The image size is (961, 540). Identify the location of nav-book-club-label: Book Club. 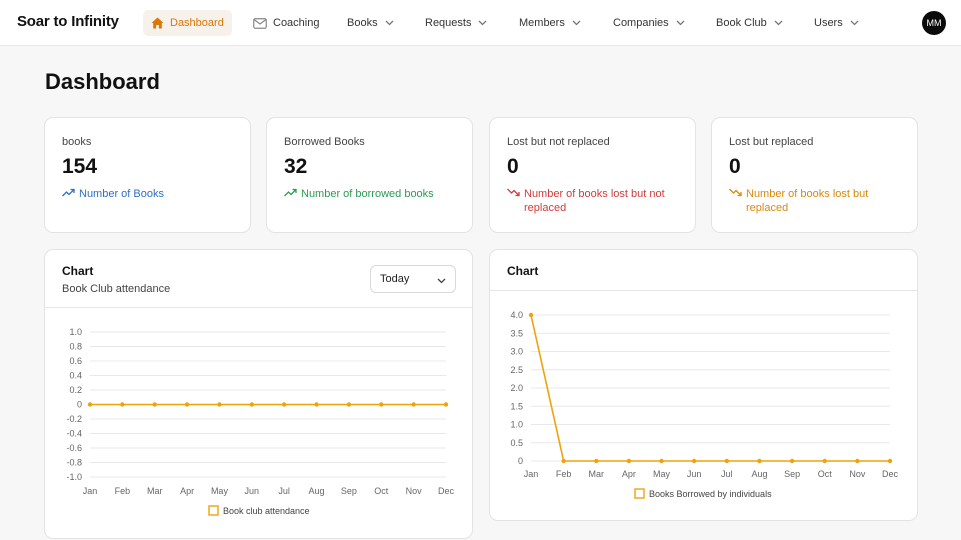
(741, 23).